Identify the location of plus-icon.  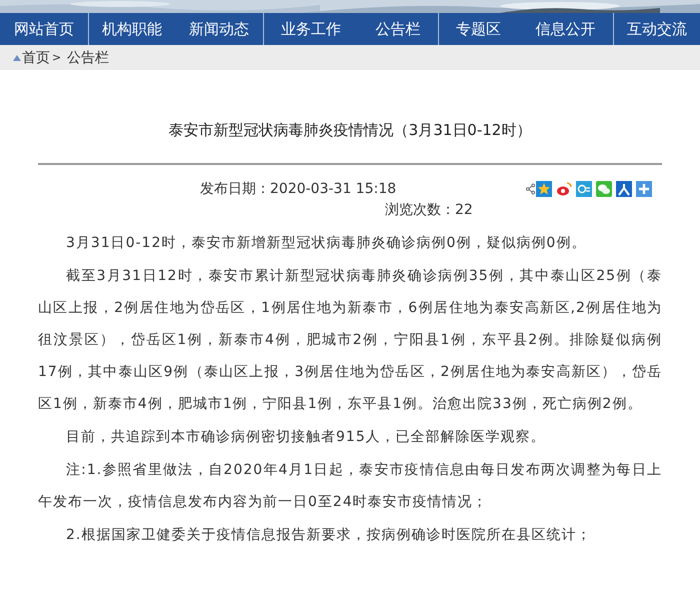
(644, 189).